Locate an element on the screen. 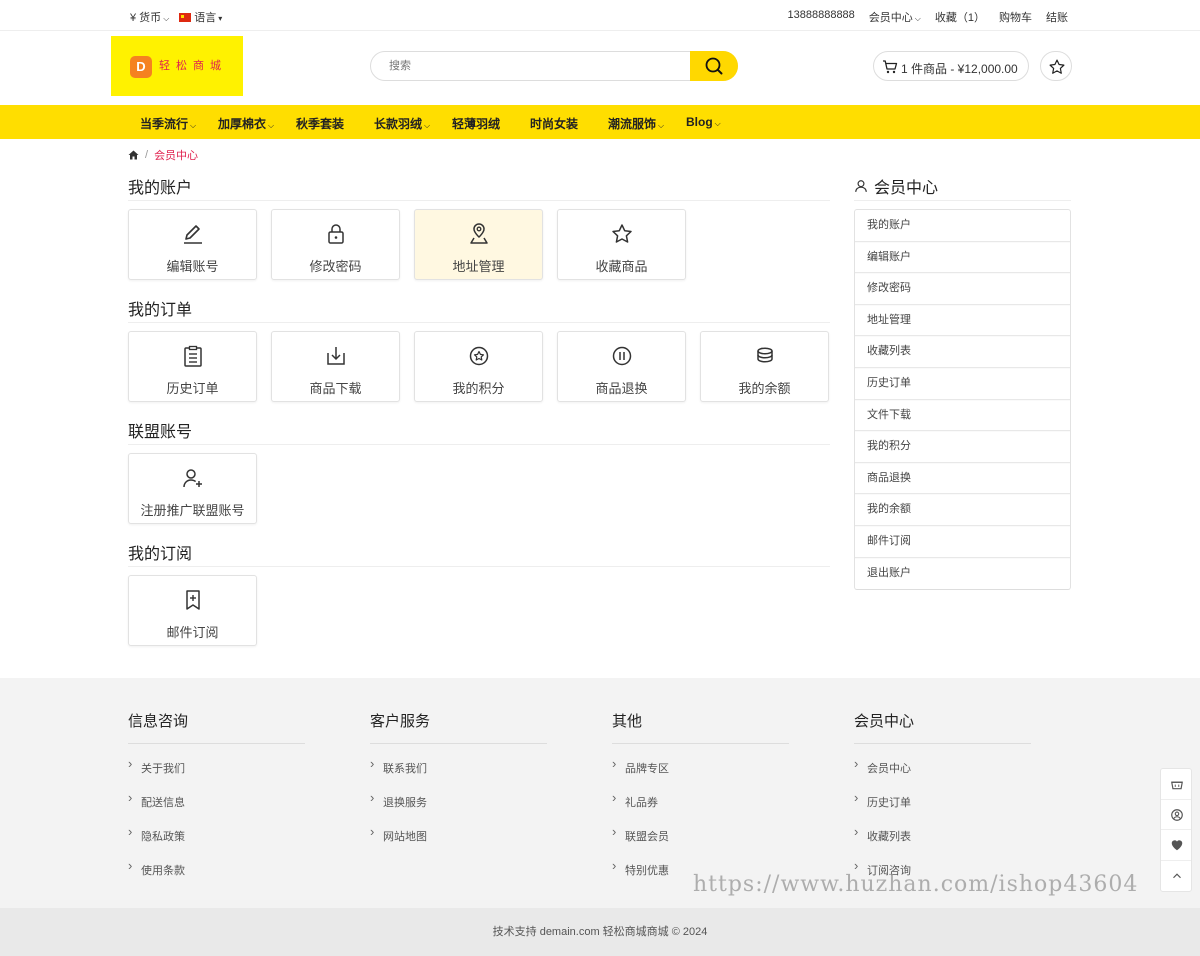  nav-item: 加厚棉衣 ⌵ is located at coordinates (257, 123).